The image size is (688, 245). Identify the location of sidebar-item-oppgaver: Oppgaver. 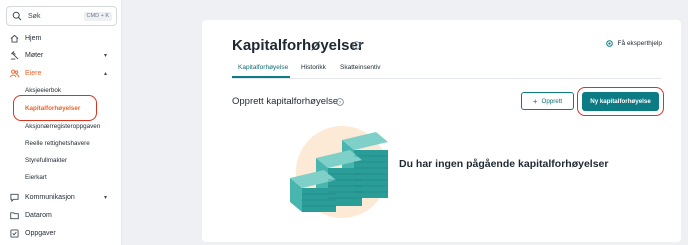
(61, 233).